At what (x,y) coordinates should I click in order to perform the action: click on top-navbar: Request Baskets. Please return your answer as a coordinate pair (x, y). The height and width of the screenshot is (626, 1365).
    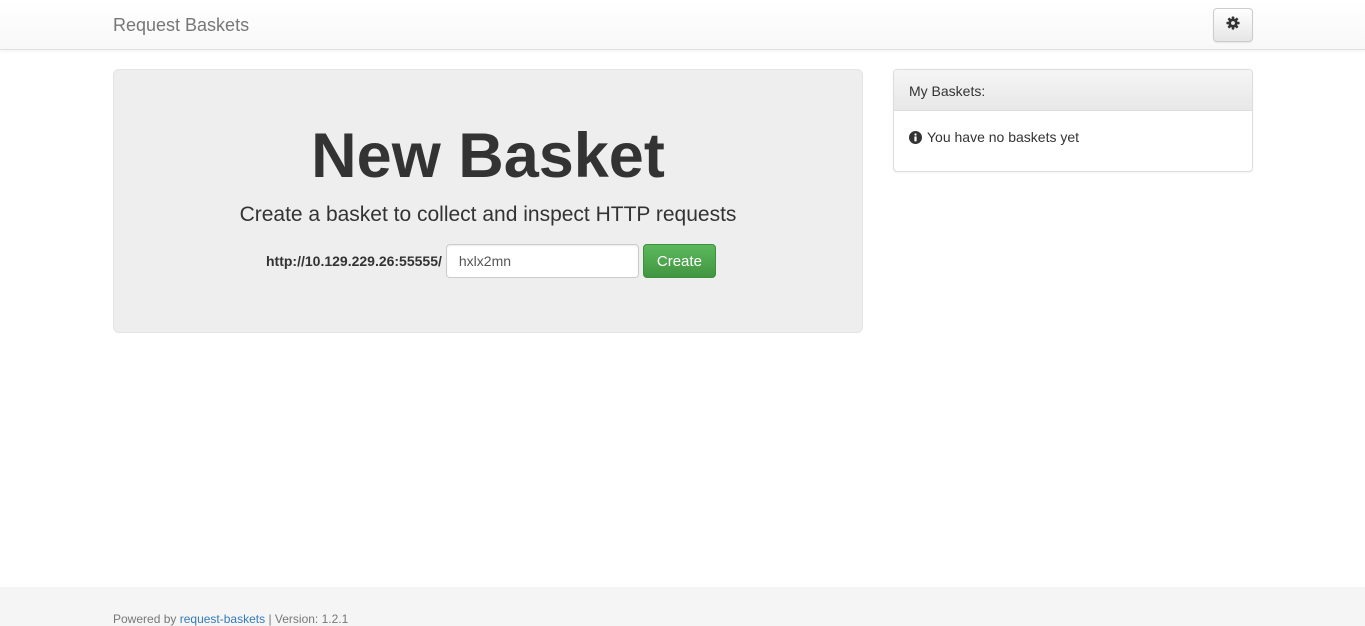
    Looking at the image, I should click on (682, 25).